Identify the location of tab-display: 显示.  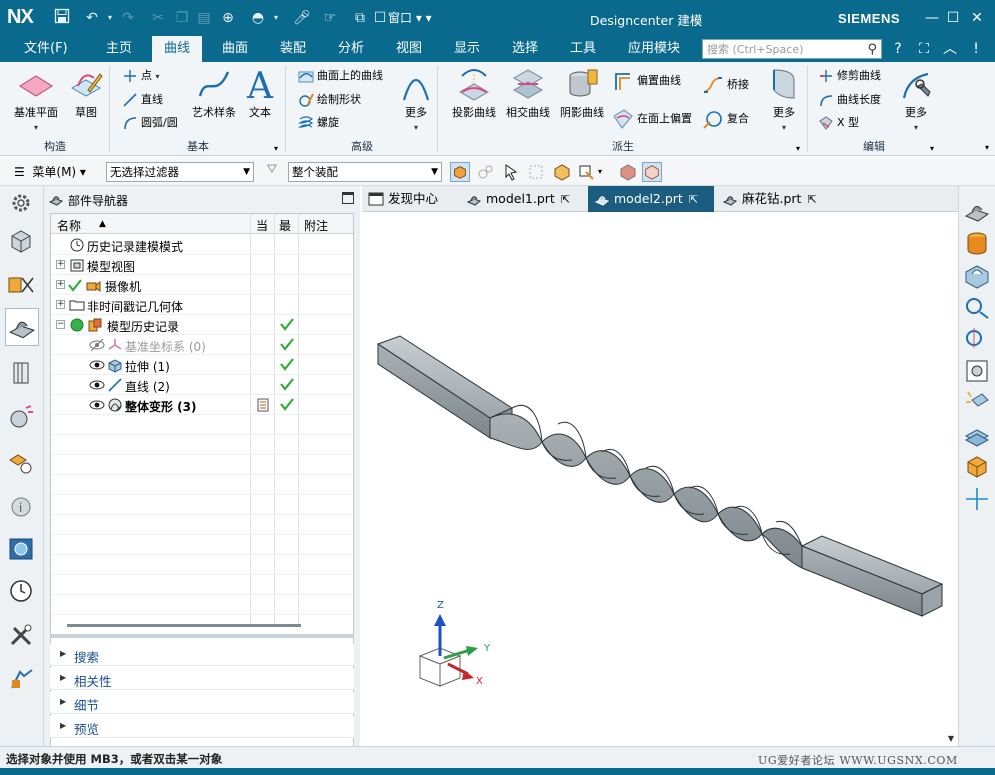
(467, 49).